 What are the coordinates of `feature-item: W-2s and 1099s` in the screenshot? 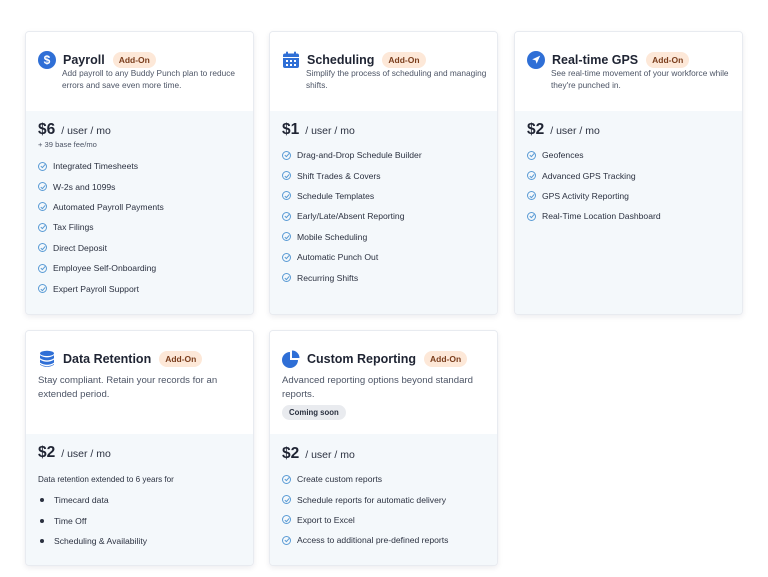 It's located at (101, 186).